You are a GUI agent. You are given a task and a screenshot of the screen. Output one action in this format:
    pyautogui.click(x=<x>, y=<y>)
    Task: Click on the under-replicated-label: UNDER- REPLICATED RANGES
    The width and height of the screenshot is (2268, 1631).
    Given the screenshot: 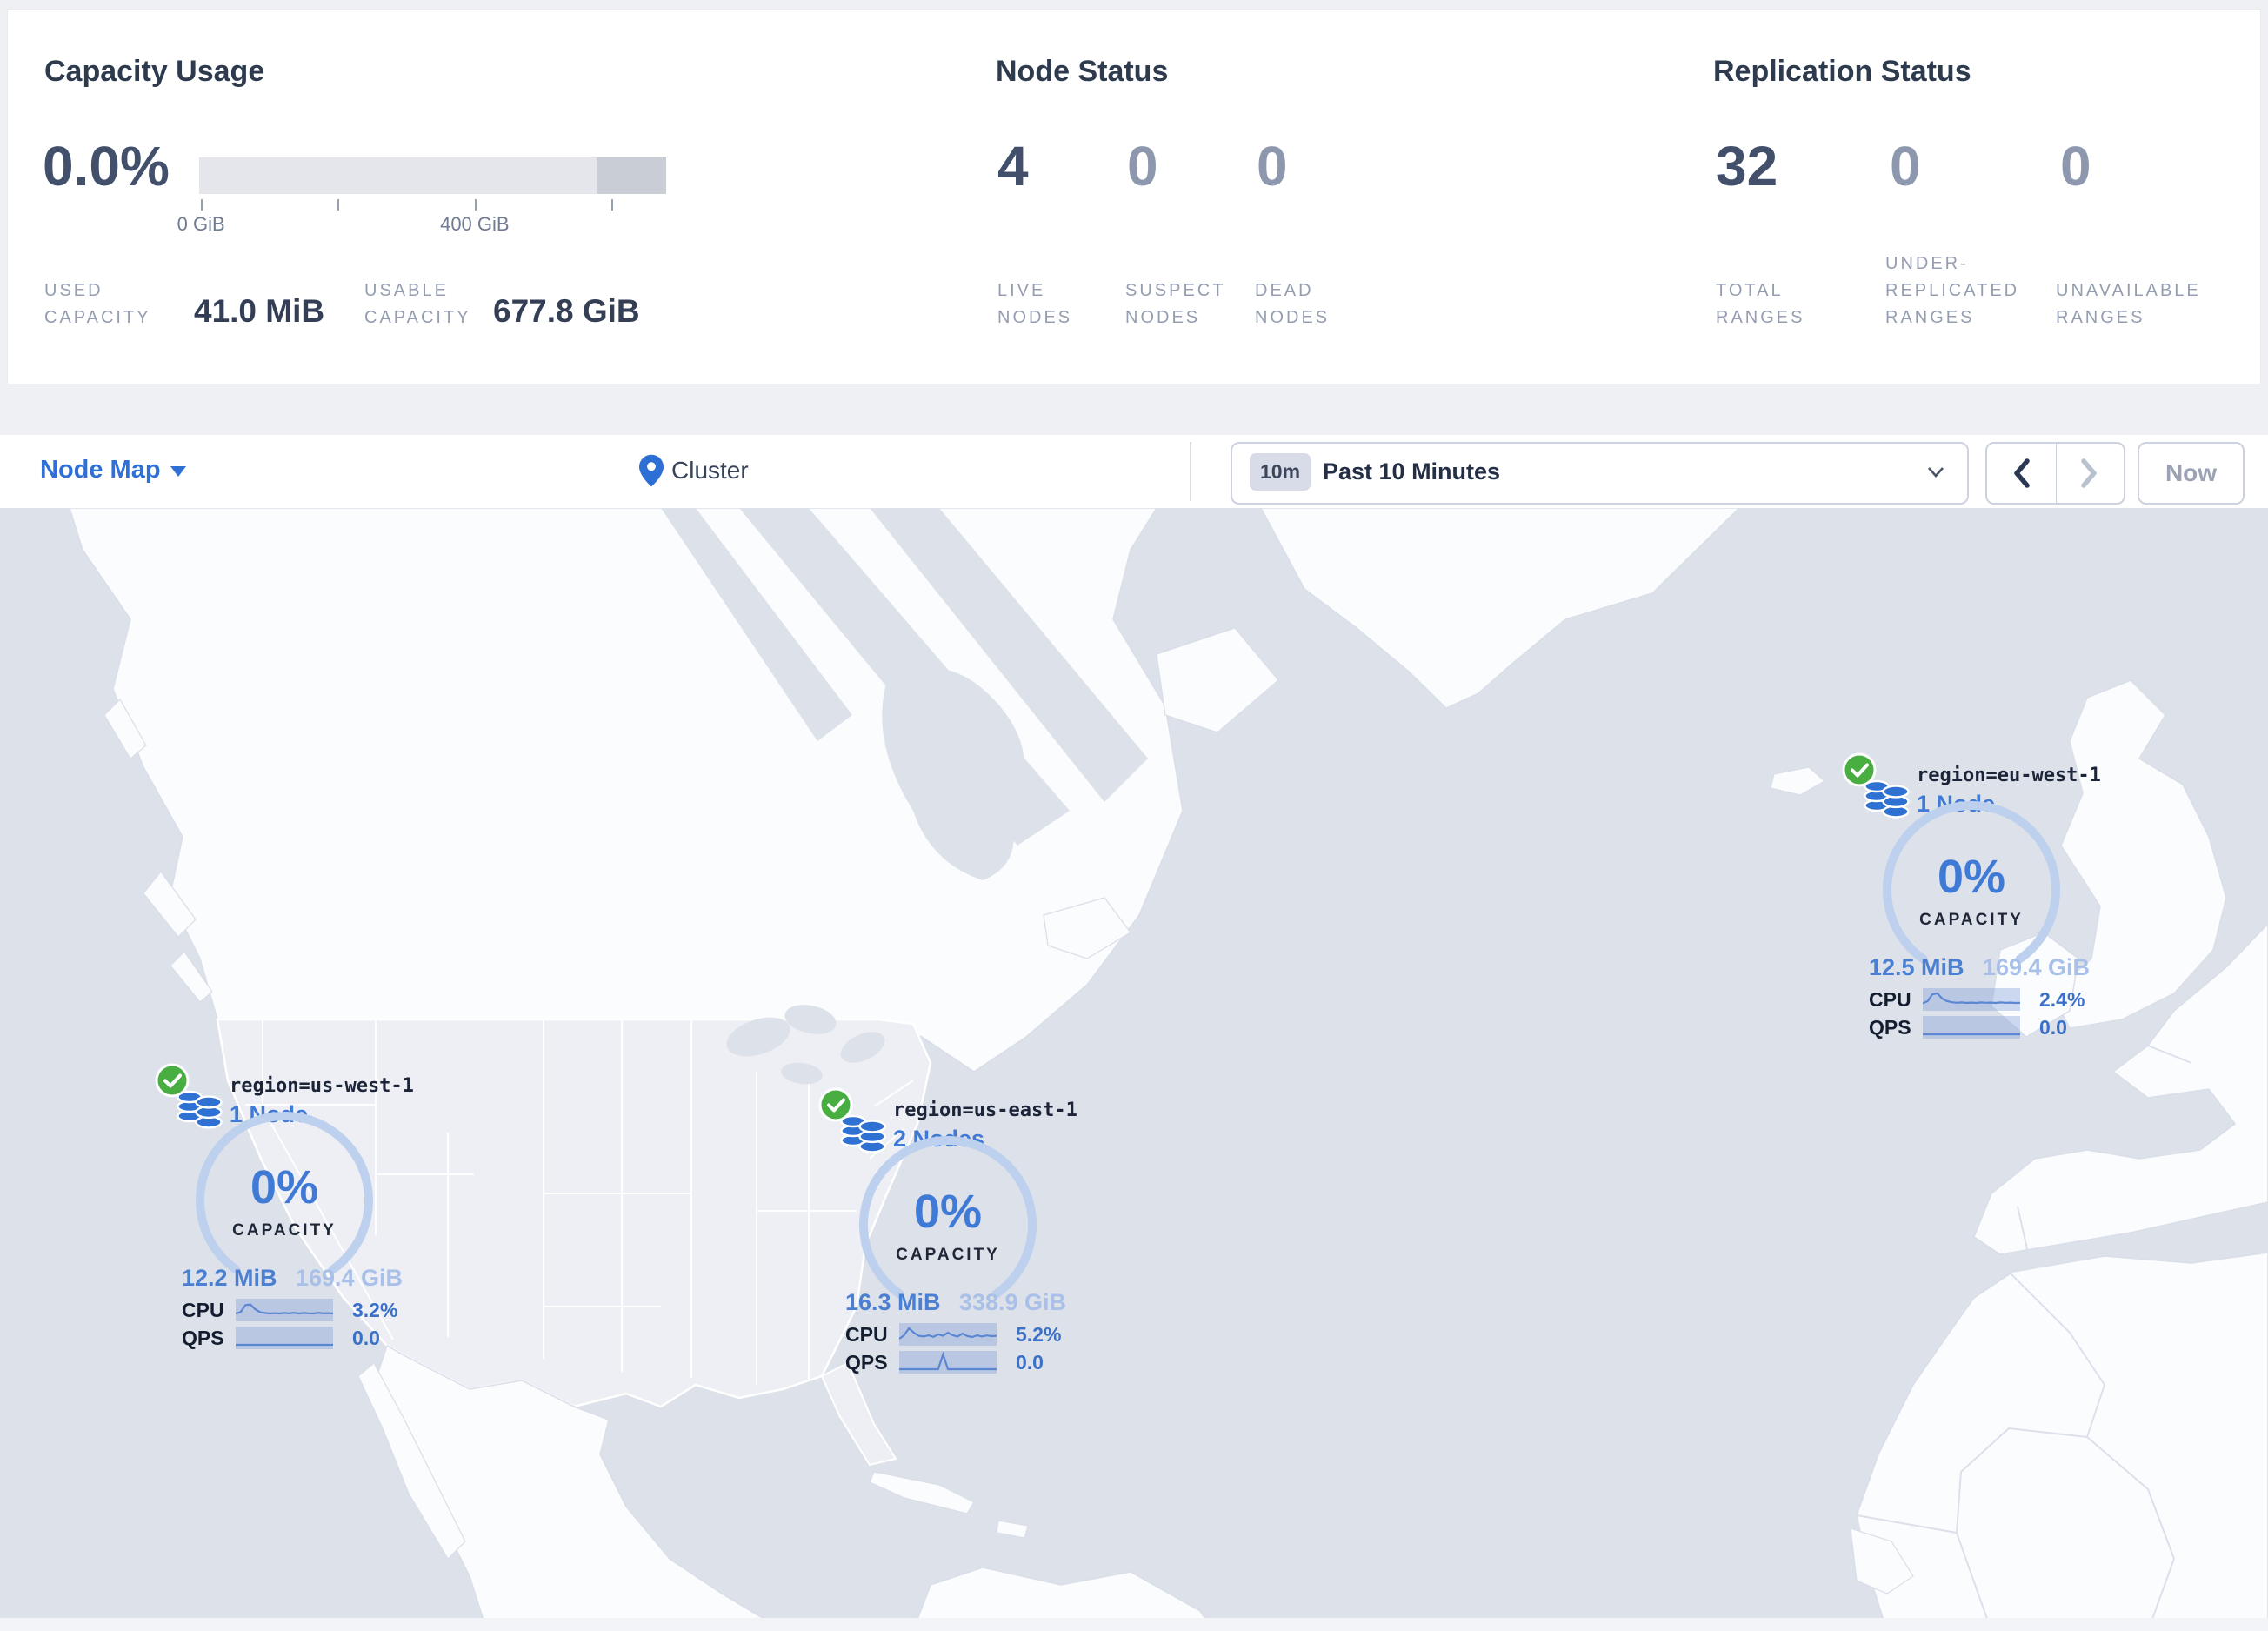 What is the action you would take?
    pyautogui.click(x=1952, y=290)
    